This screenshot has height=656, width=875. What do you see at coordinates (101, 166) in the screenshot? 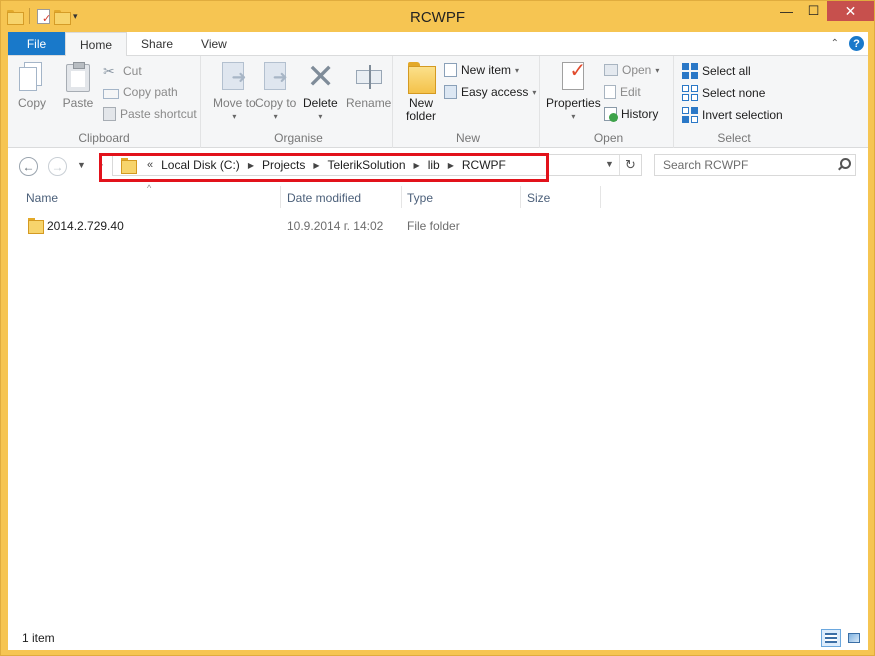
I see `up-button: ↑` at bounding box center [101, 166].